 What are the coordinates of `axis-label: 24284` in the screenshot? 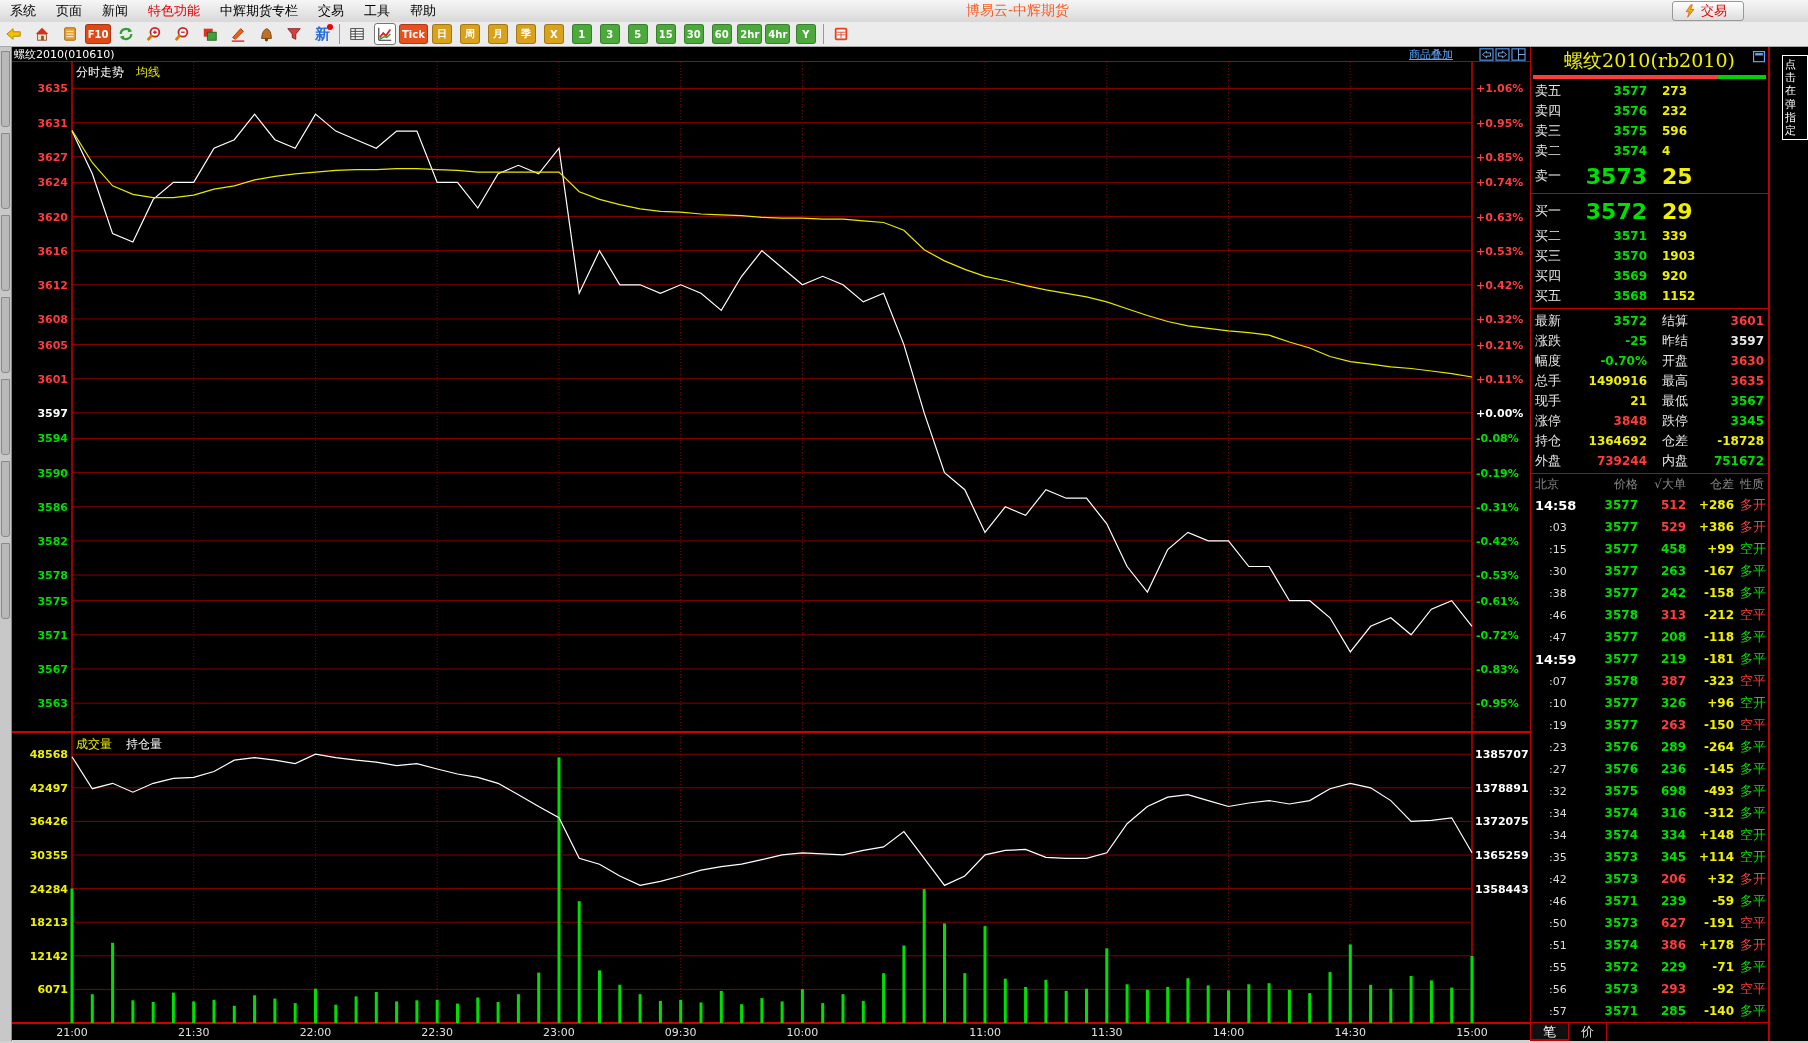 It's located at (48, 889).